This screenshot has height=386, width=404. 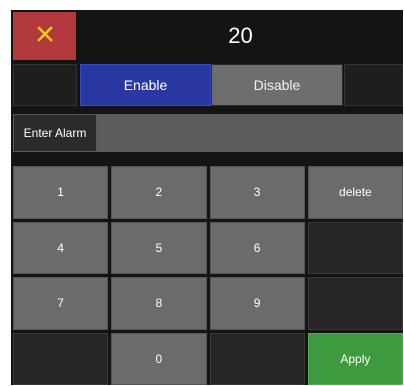 I want to click on key-0: 0, so click(x=159, y=358).